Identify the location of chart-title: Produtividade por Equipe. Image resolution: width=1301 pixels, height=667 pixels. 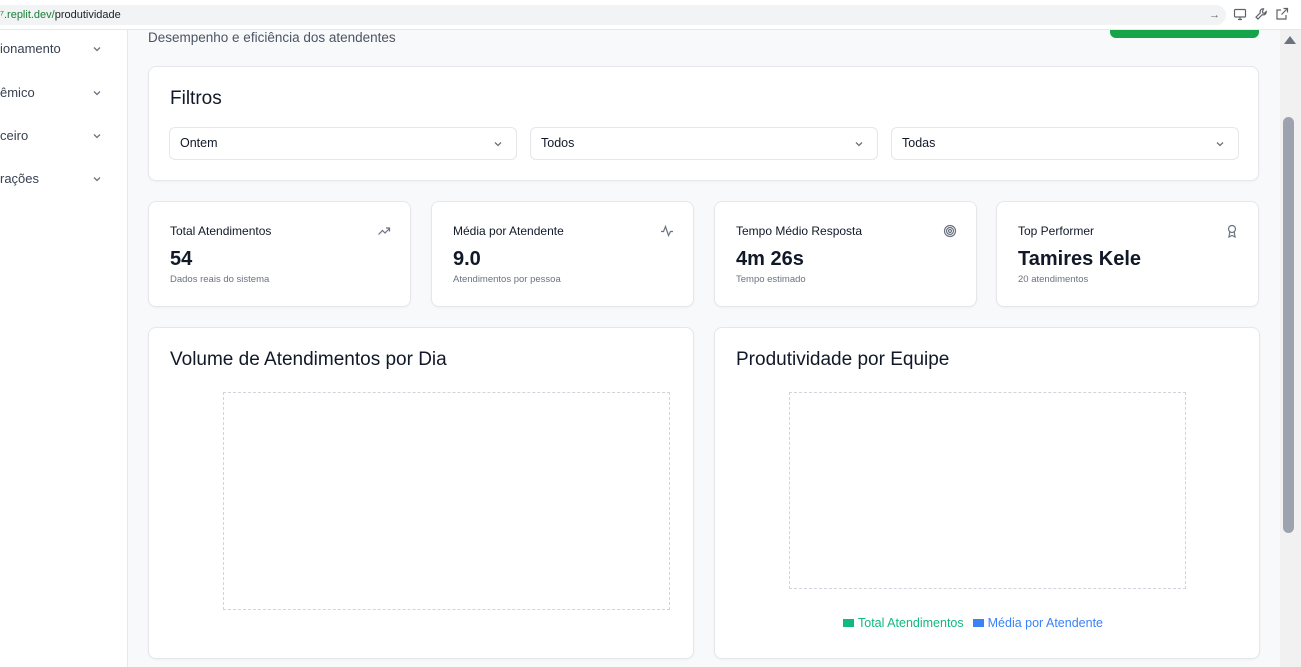
(843, 359).